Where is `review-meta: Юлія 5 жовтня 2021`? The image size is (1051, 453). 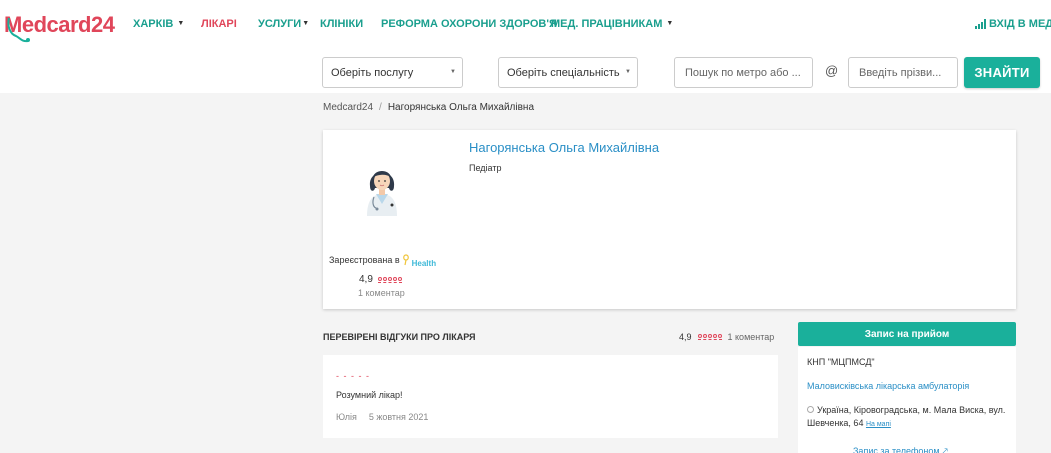
review-meta: Юлія 5 жовтня 2021 is located at coordinates (382, 417).